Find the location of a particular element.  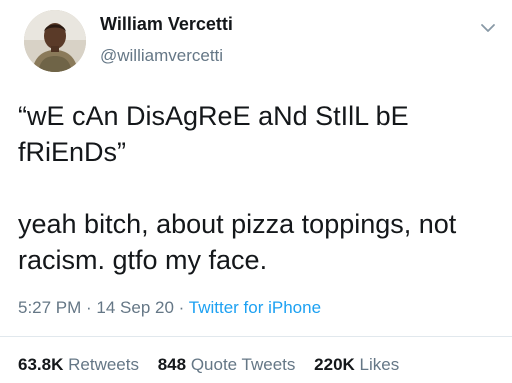

retweets-label: Retweets is located at coordinates (103, 364).